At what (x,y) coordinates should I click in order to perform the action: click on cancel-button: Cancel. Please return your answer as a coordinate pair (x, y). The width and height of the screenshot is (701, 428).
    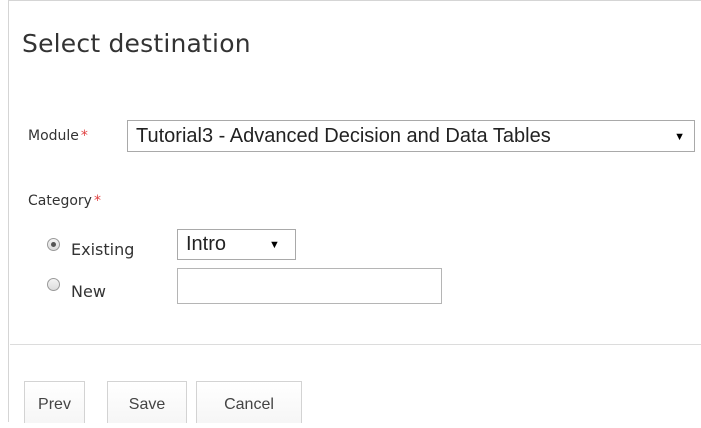
    Looking at the image, I should click on (249, 402).